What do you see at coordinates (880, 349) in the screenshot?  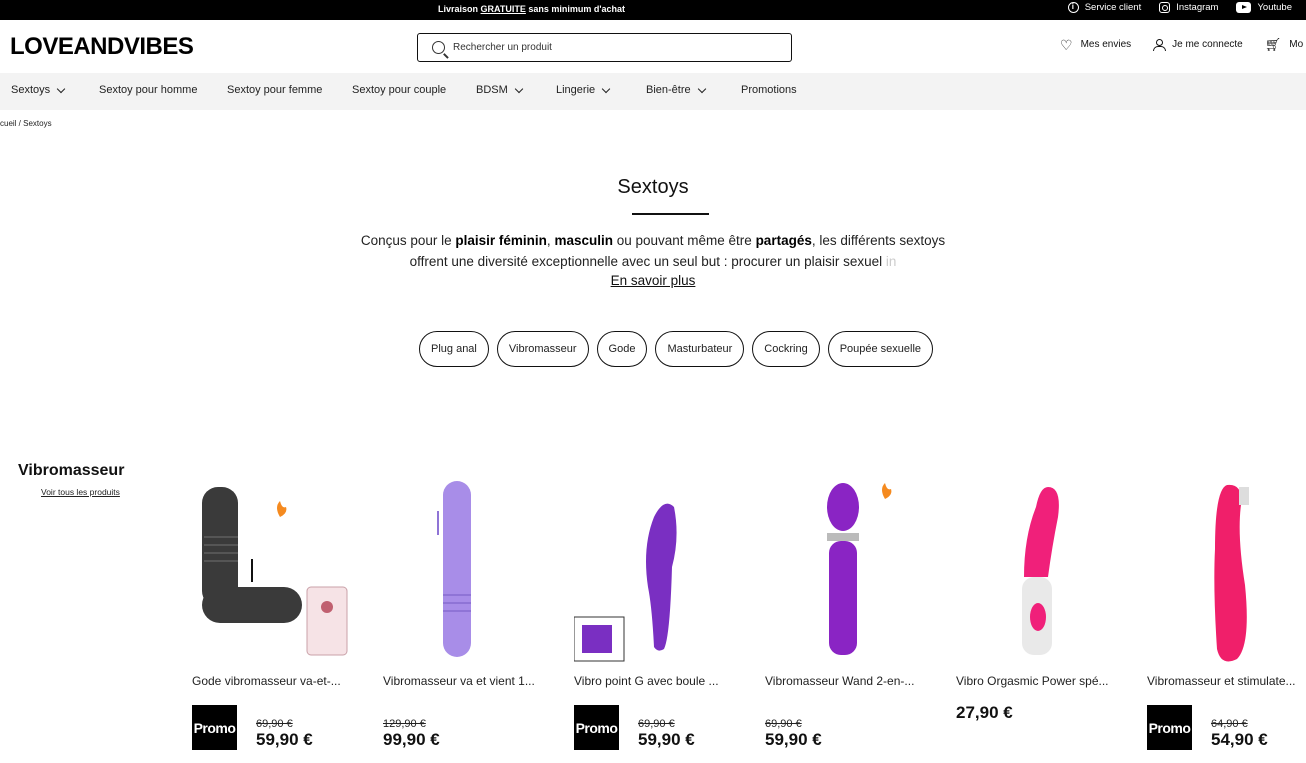 I see `chip-poupee-sexuelle: Poupée sexuelle` at bounding box center [880, 349].